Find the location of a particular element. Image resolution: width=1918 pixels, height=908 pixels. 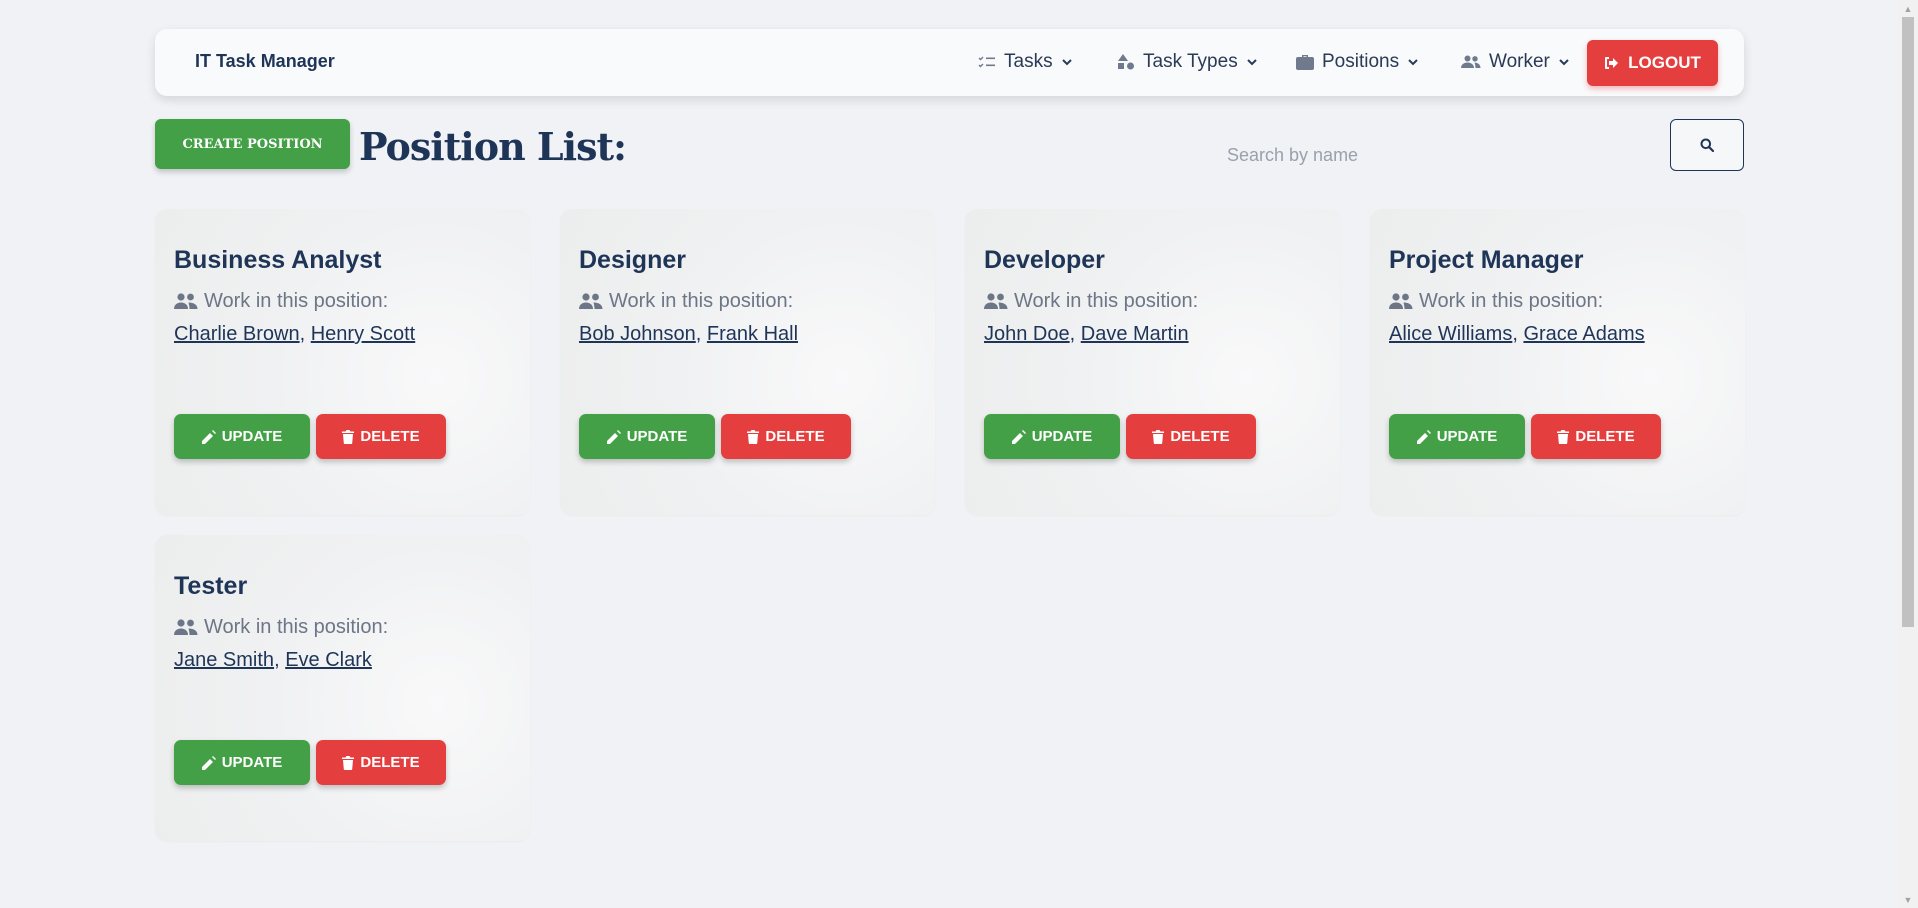

search-button is located at coordinates (1707, 145).